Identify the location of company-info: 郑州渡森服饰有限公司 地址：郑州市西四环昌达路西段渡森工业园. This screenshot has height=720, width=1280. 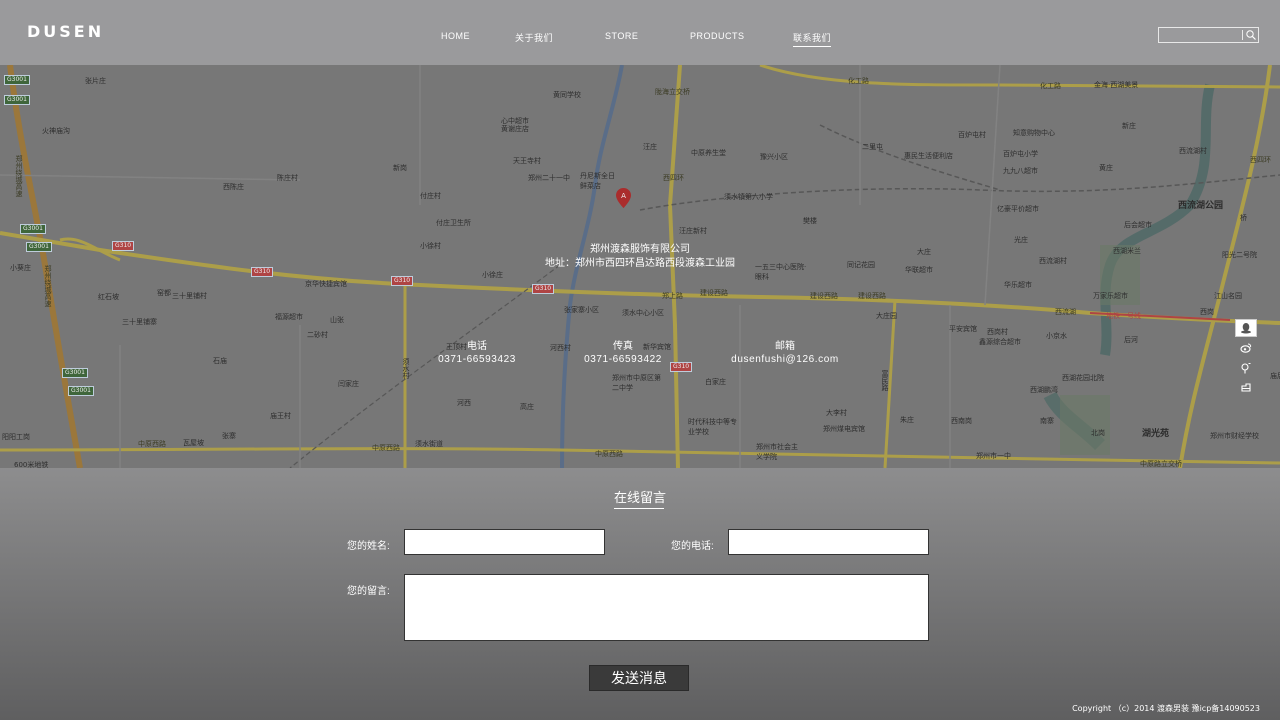
(640, 257).